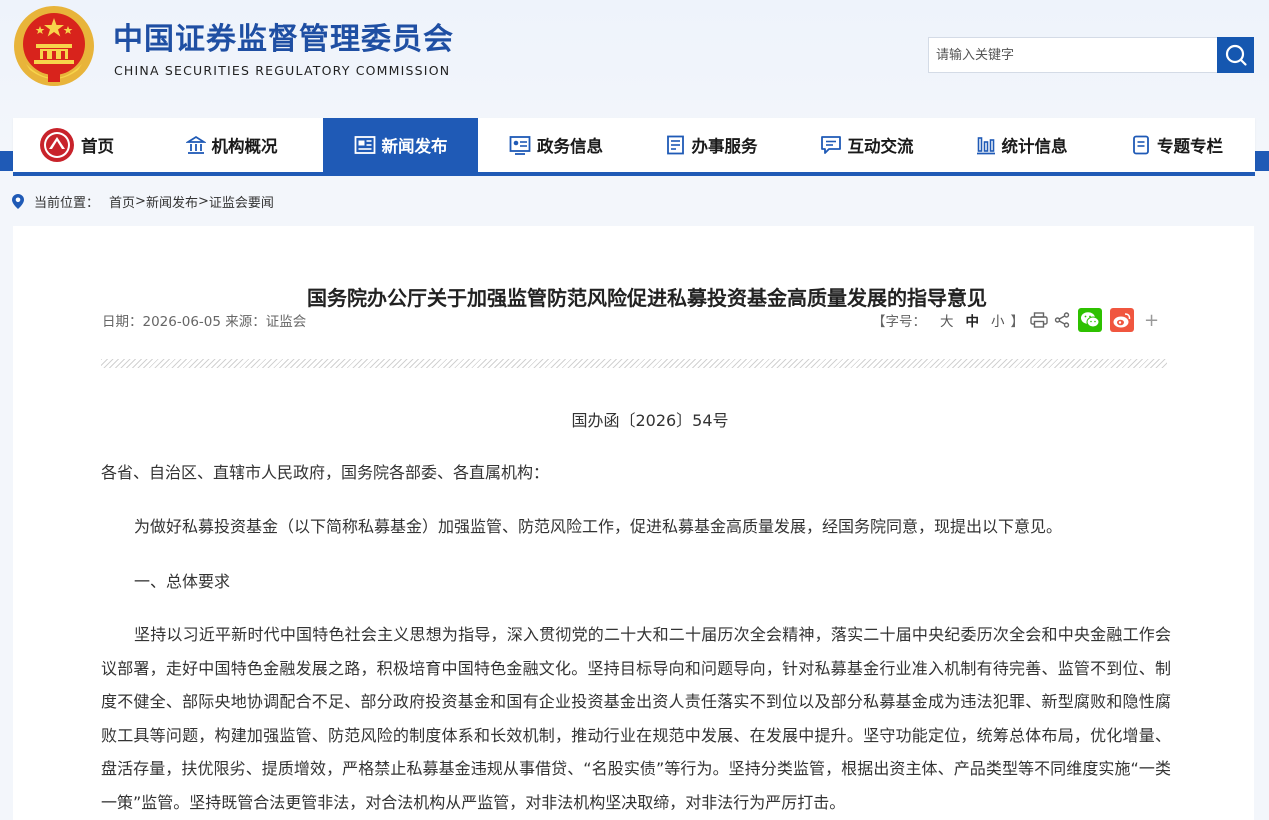  I want to click on nav-item-topics: 专题专栏, so click(1177, 145).